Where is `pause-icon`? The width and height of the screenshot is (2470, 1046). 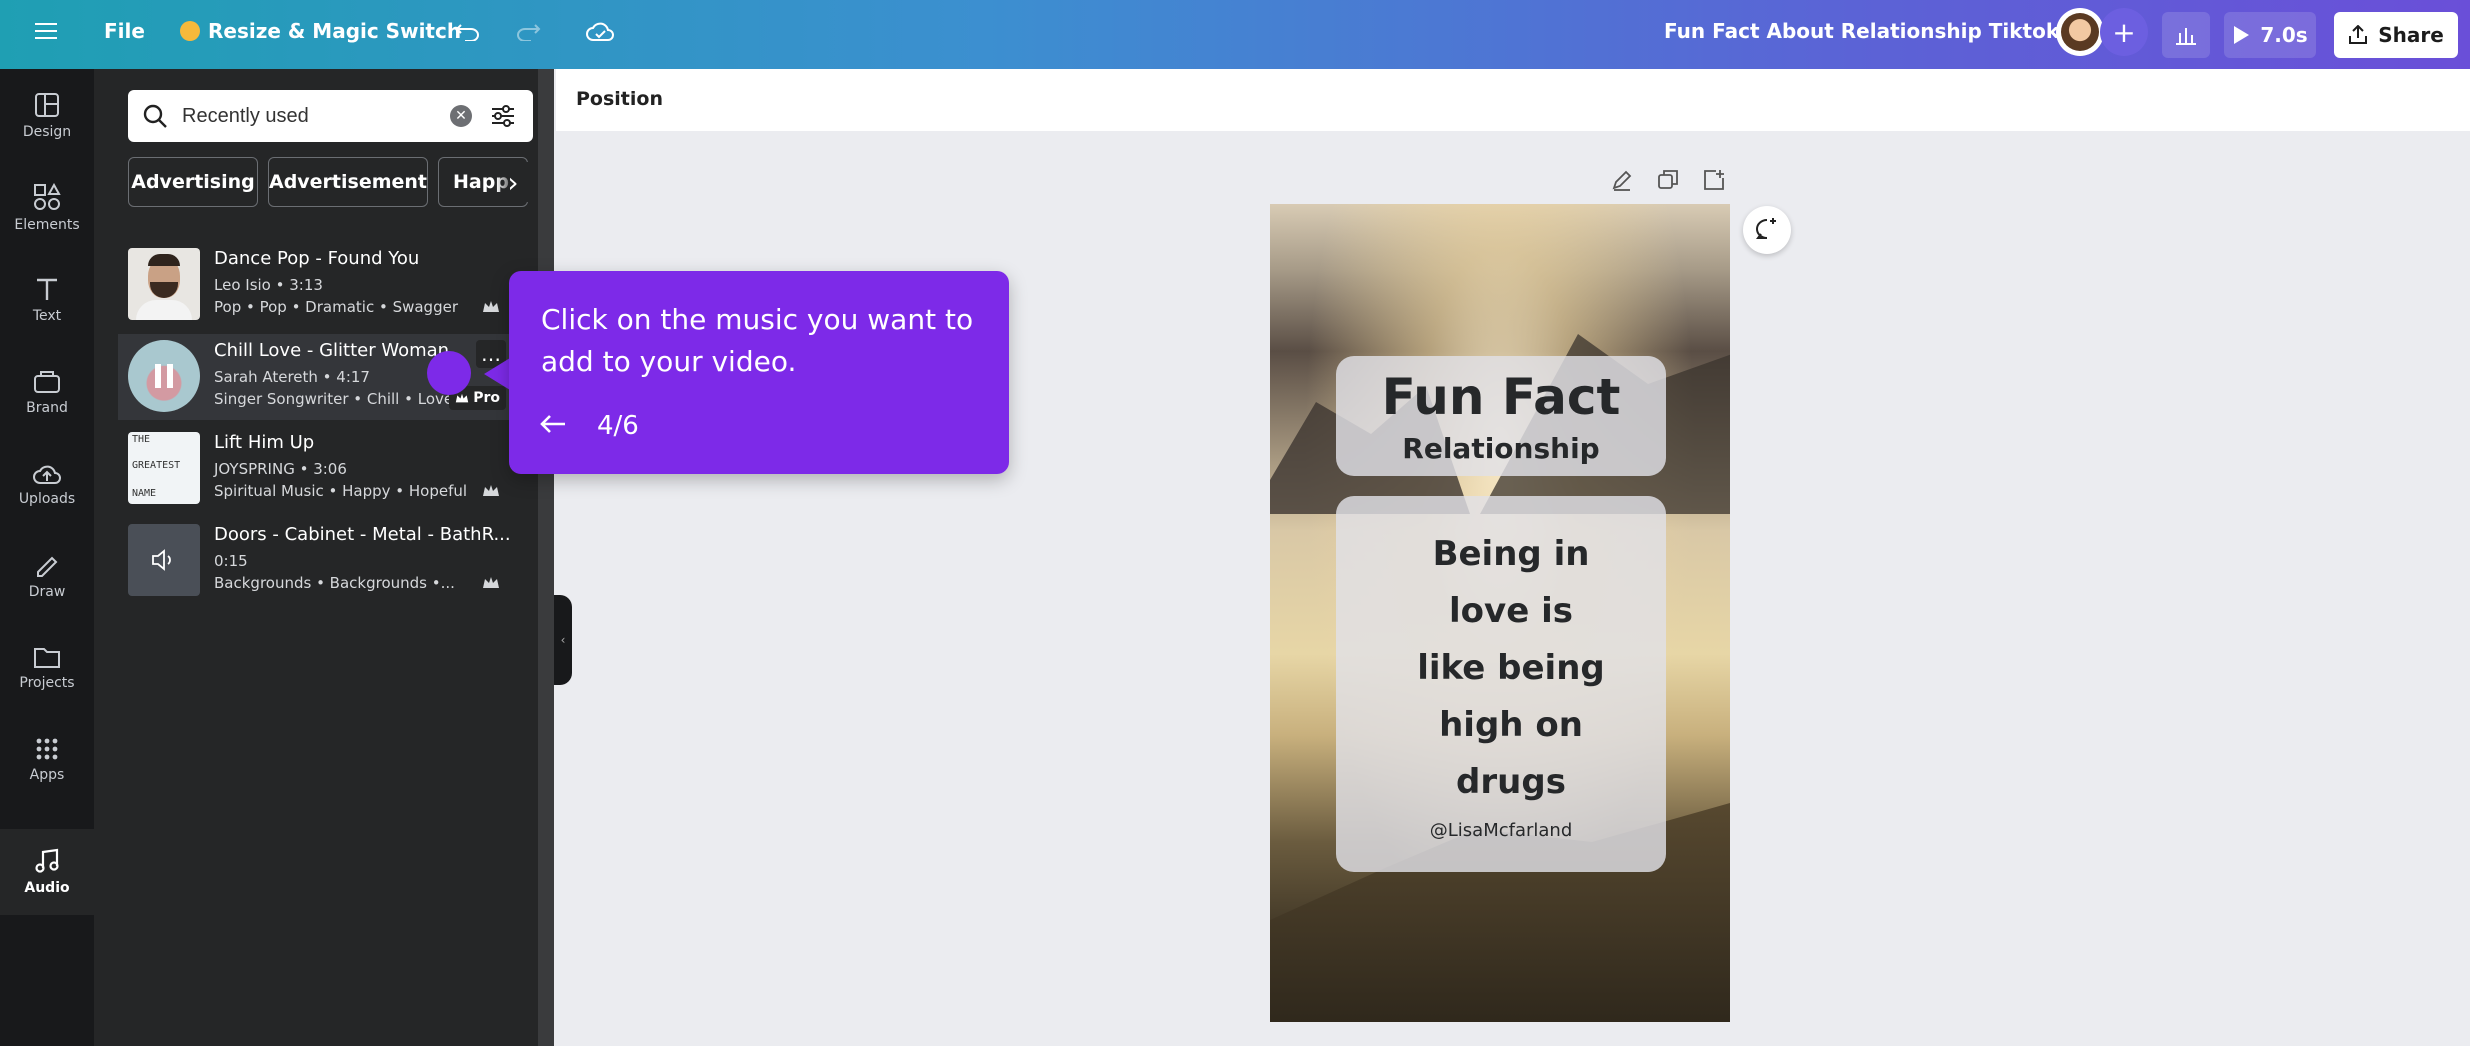 pause-icon is located at coordinates (164, 376).